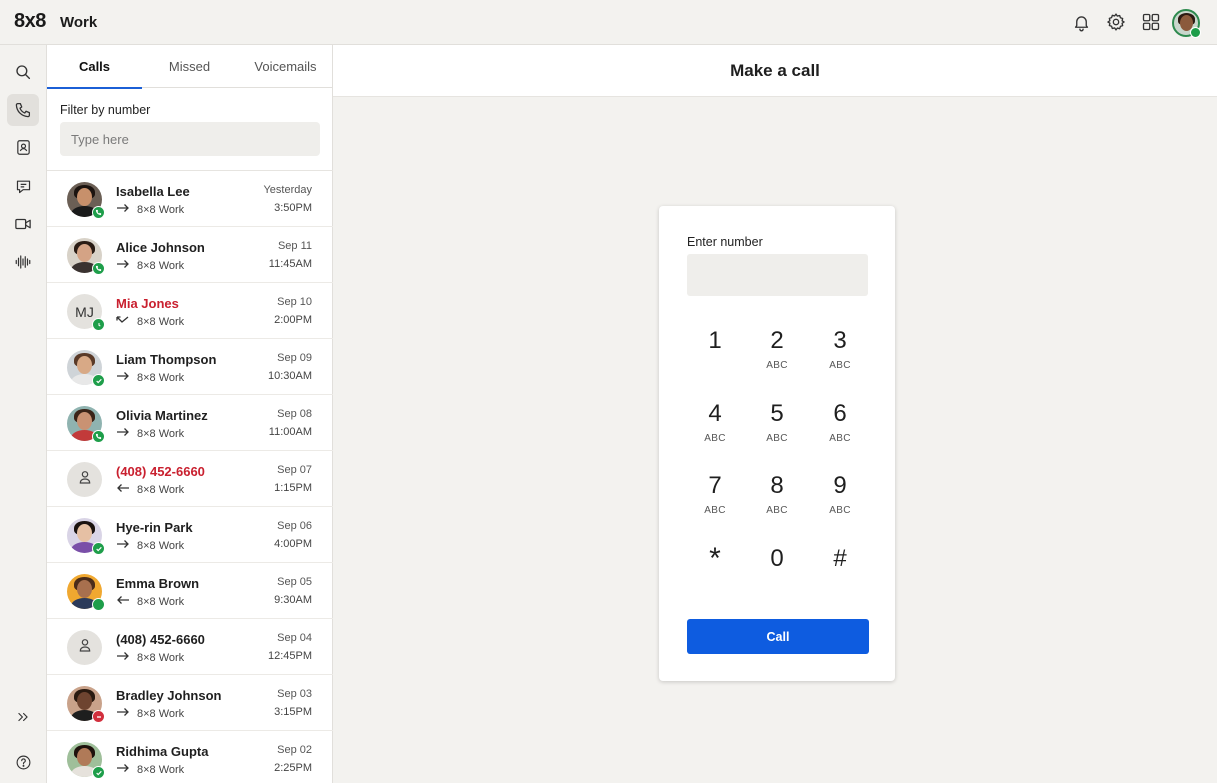 Image resolution: width=1217 pixels, height=783 pixels. I want to click on key-star: *, so click(715, 571).